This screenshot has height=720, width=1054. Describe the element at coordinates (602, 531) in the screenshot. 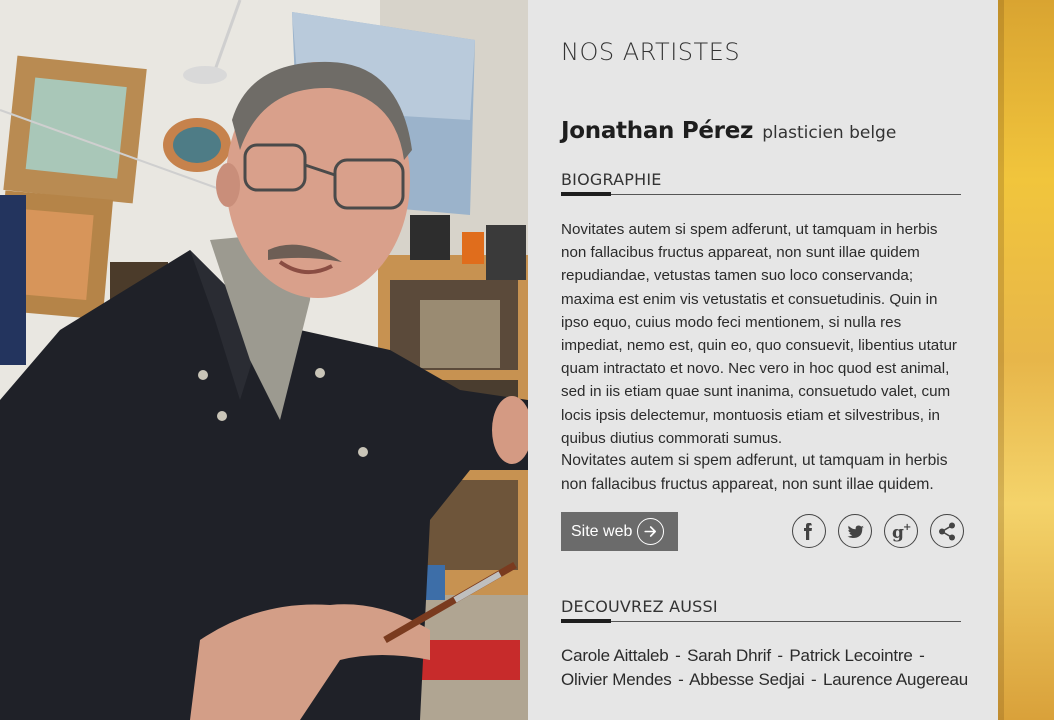

I see `site-web-label: Site web` at that location.